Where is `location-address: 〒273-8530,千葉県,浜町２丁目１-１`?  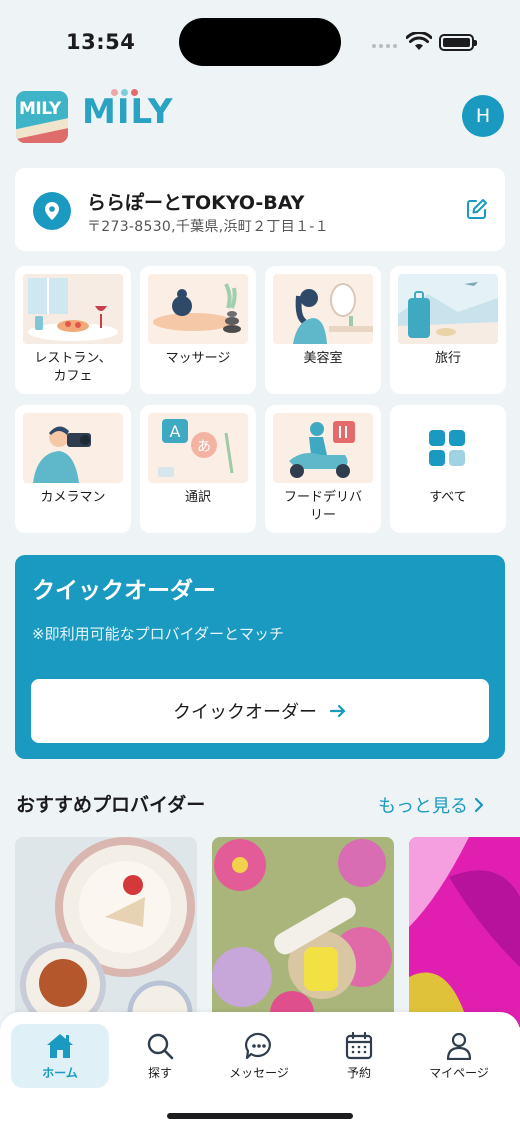
location-address: 〒273-8530,千葉県,浜町２丁目１-１ is located at coordinates (208, 227).